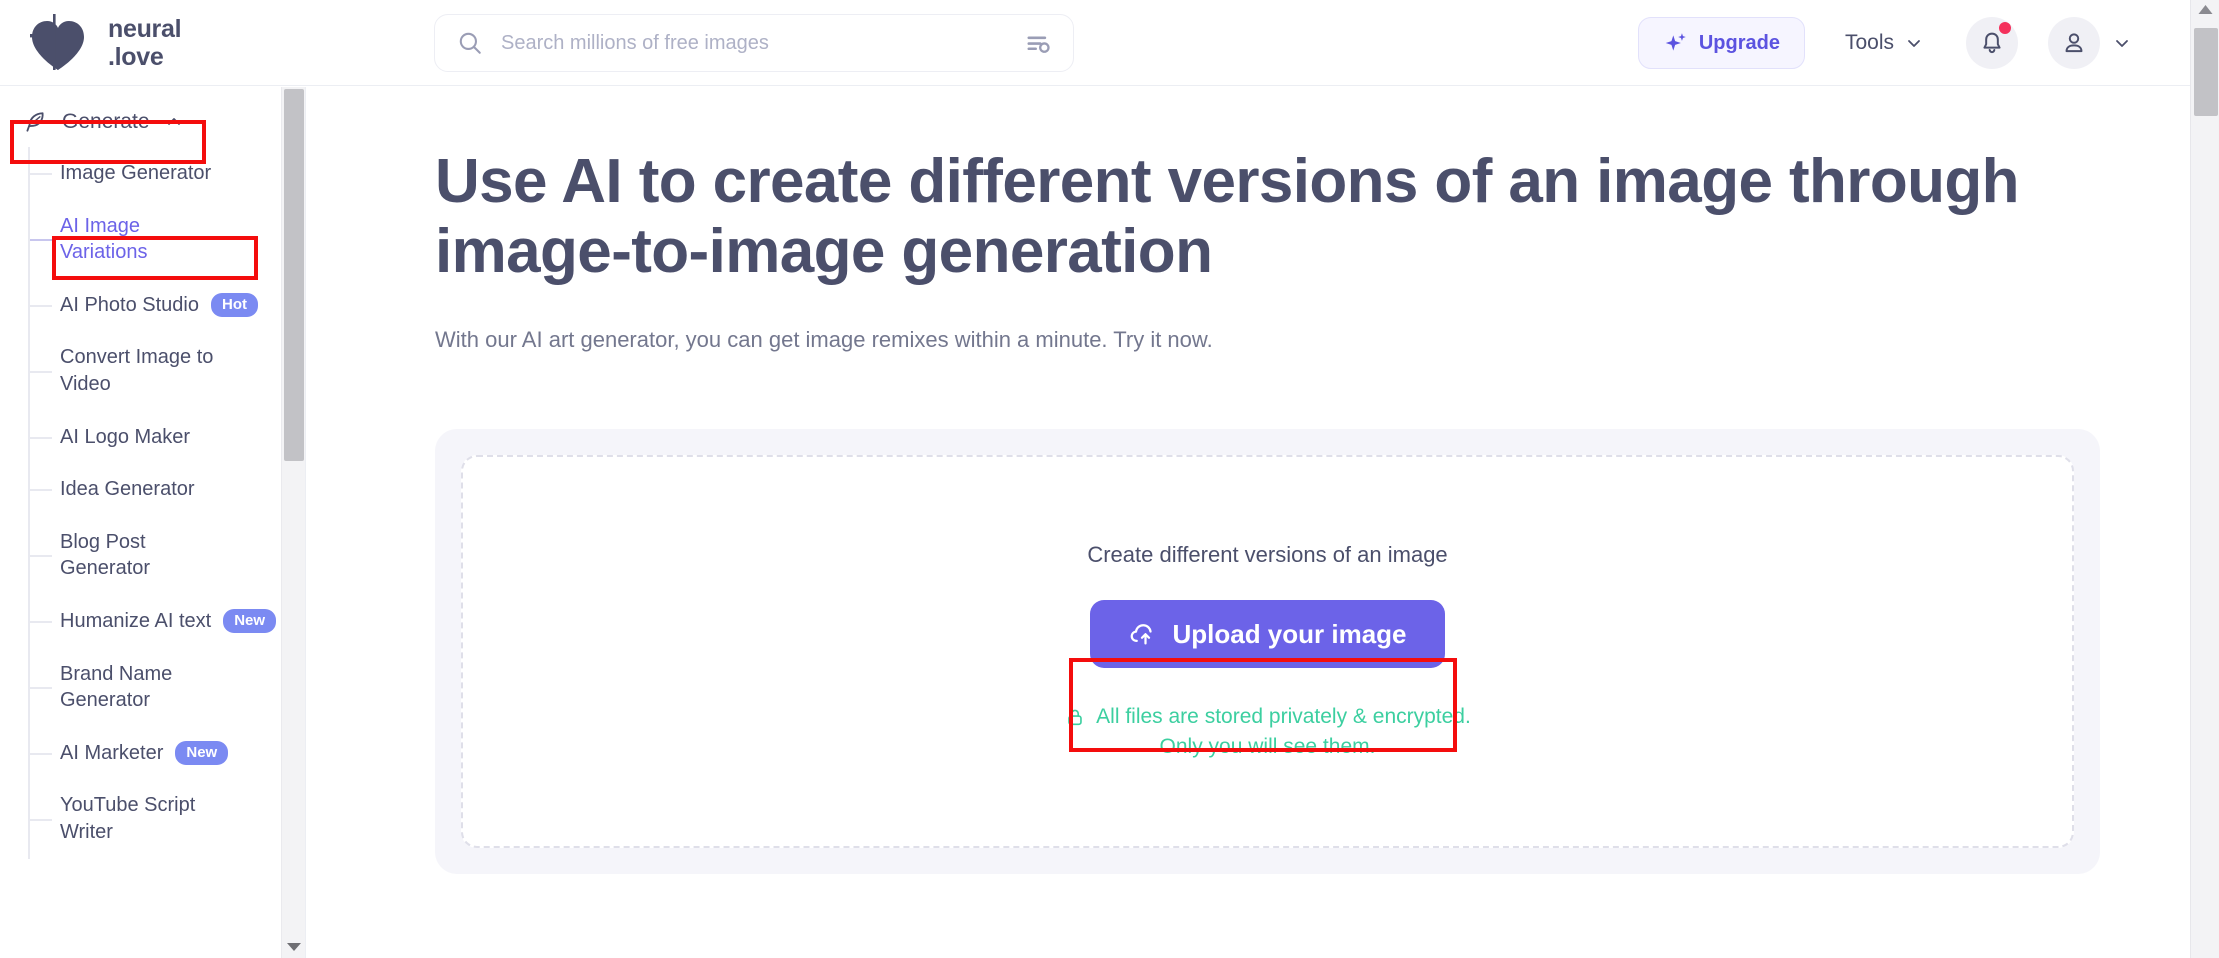 This screenshot has height=958, width=2219. I want to click on dropzone-title: Create different versions of an image, so click(1267, 555).